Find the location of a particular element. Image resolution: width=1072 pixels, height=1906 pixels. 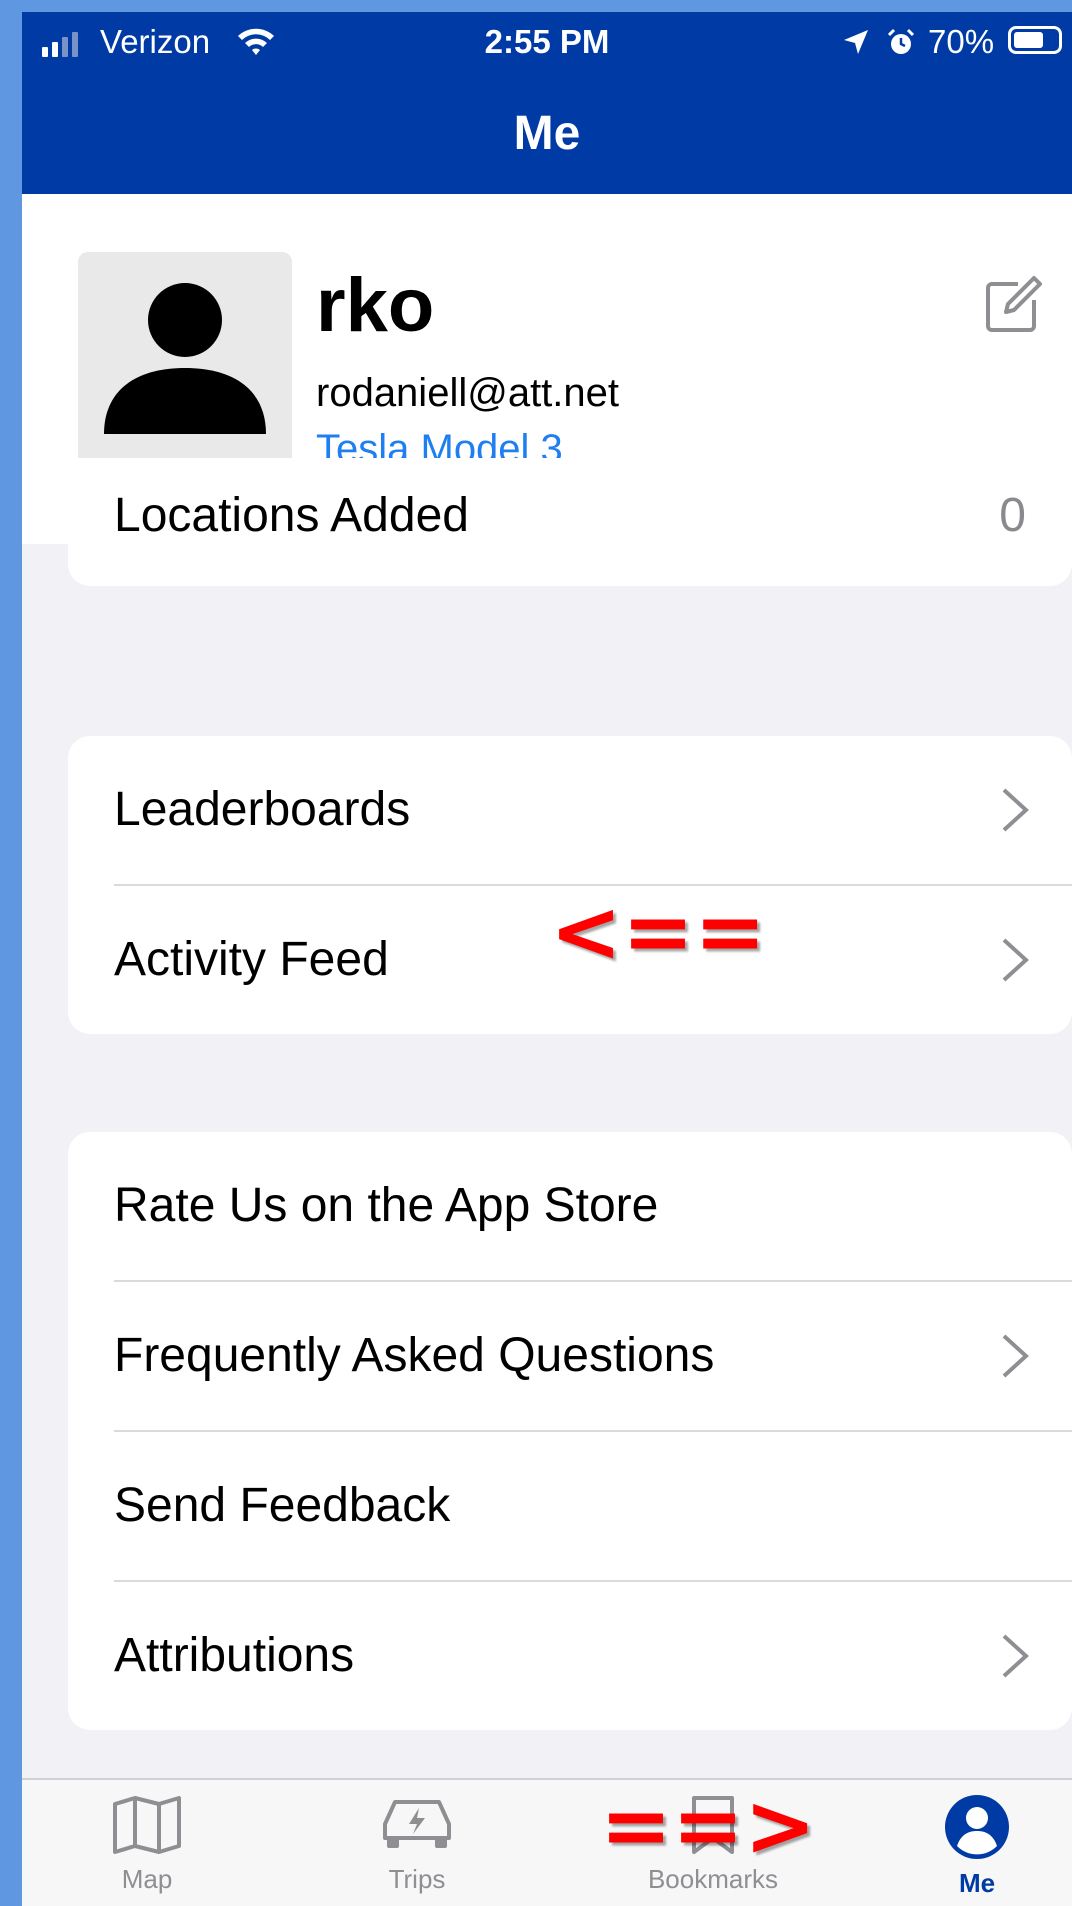

send-feedback-row: Send Feedback is located at coordinates (570, 1506).